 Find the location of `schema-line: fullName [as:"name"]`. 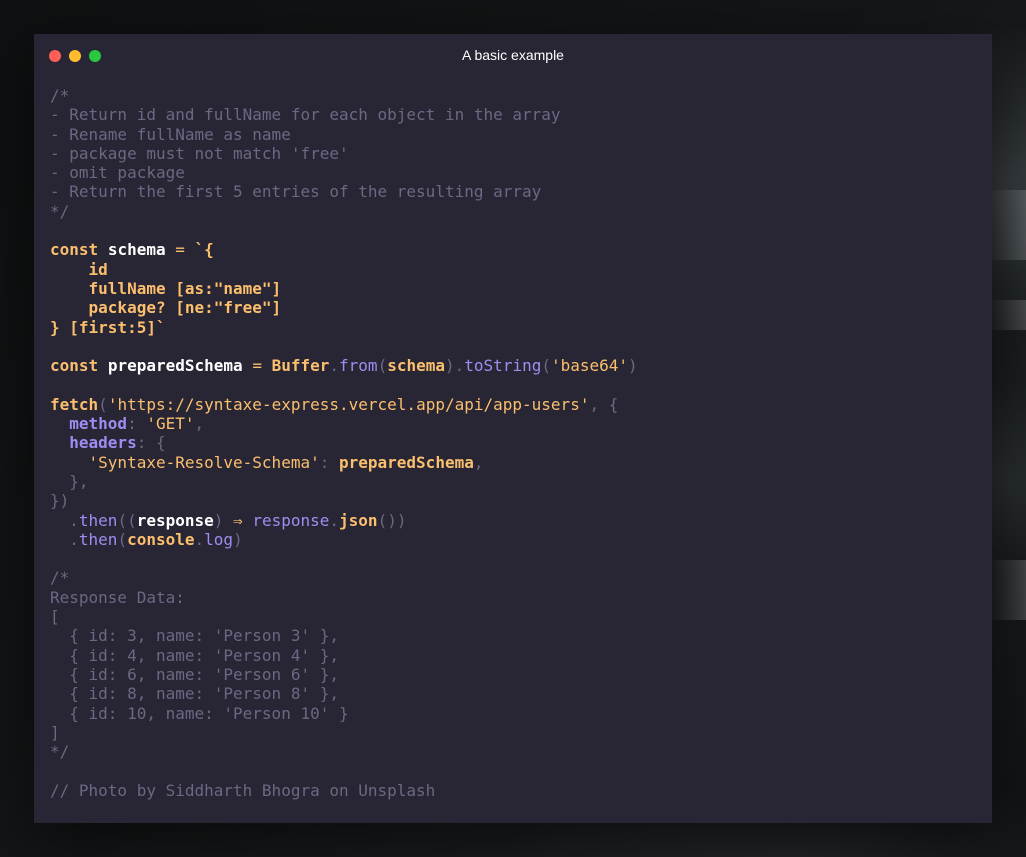

schema-line: fullName [as:"name"] is located at coordinates (166, 288).